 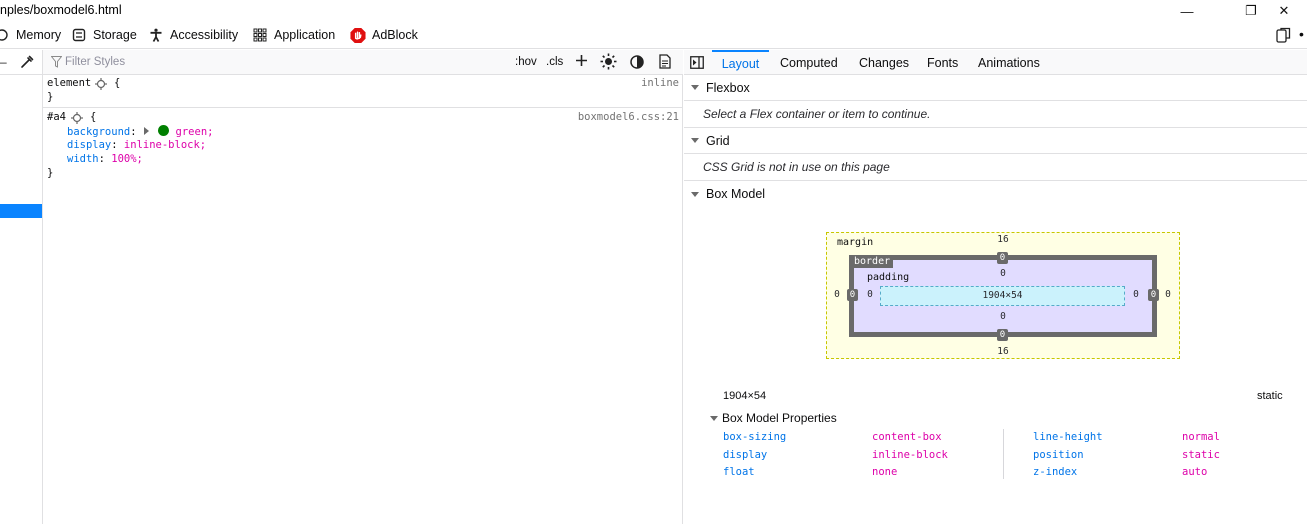 I want to click on tab-fonts: Fonts, so click(x=942, y=62).